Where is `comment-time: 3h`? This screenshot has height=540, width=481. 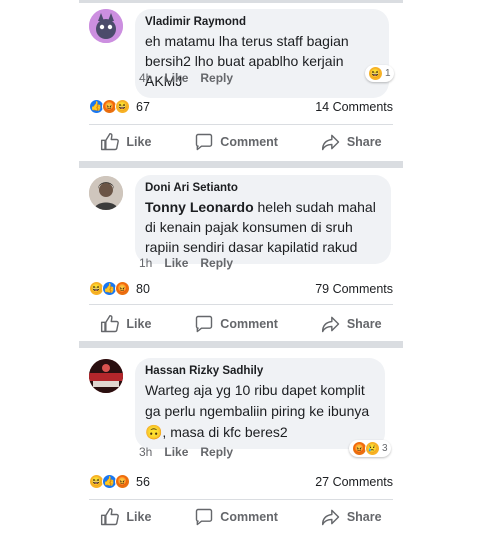 comment-time: 3h is located at coordinates (146, 452).